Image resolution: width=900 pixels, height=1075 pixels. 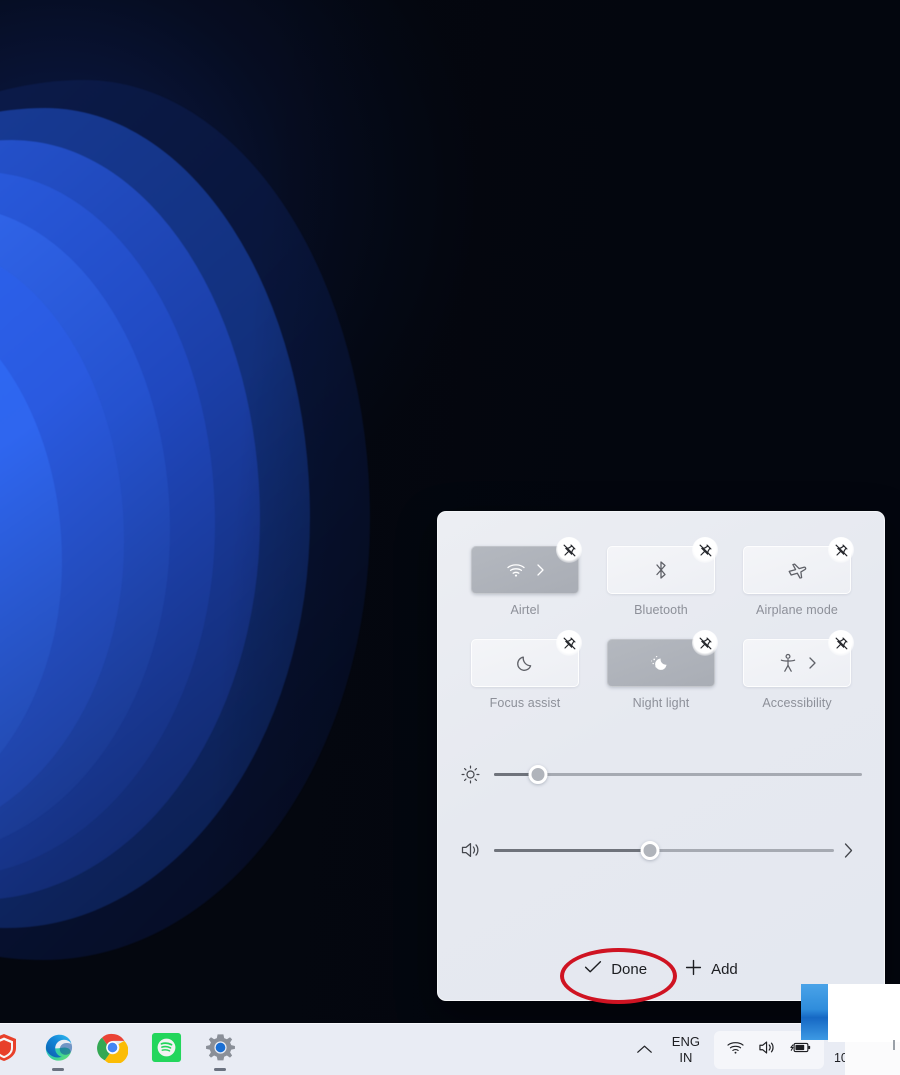 I want to click on bluetooth-icon, so click(x=661, y=570).